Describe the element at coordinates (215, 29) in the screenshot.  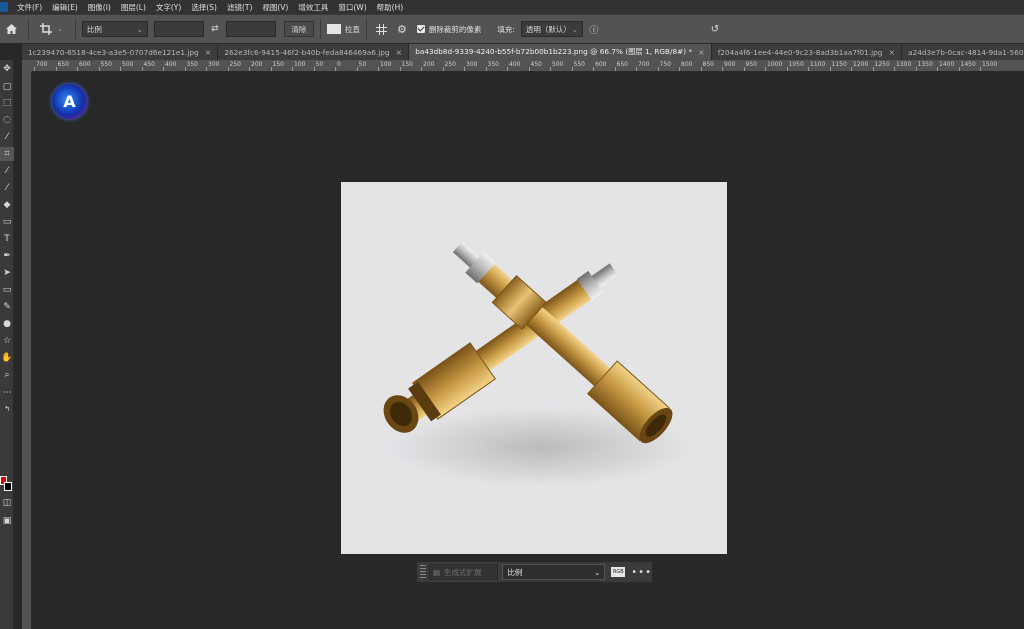
I see `swap-icon: ⇄` at that location.